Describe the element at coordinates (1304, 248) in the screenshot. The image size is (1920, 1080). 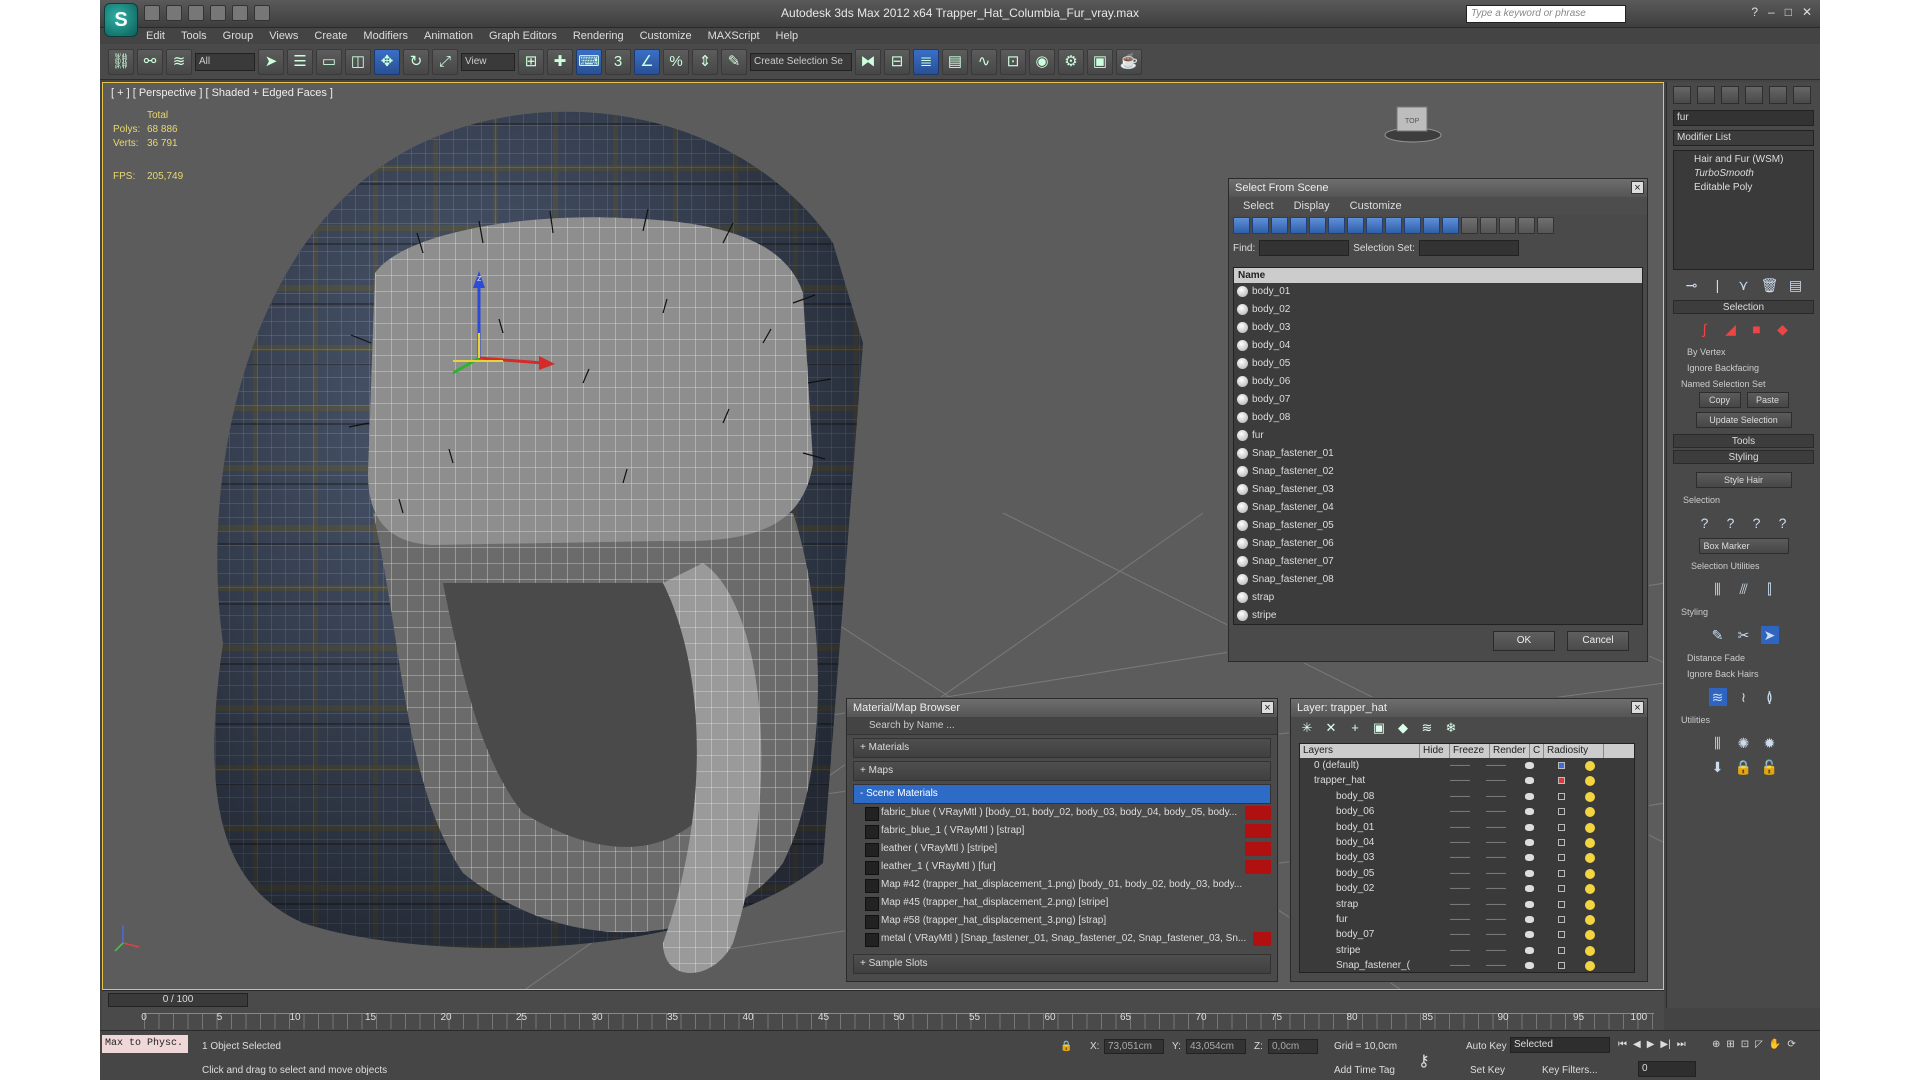
I see `find-input` at that location.